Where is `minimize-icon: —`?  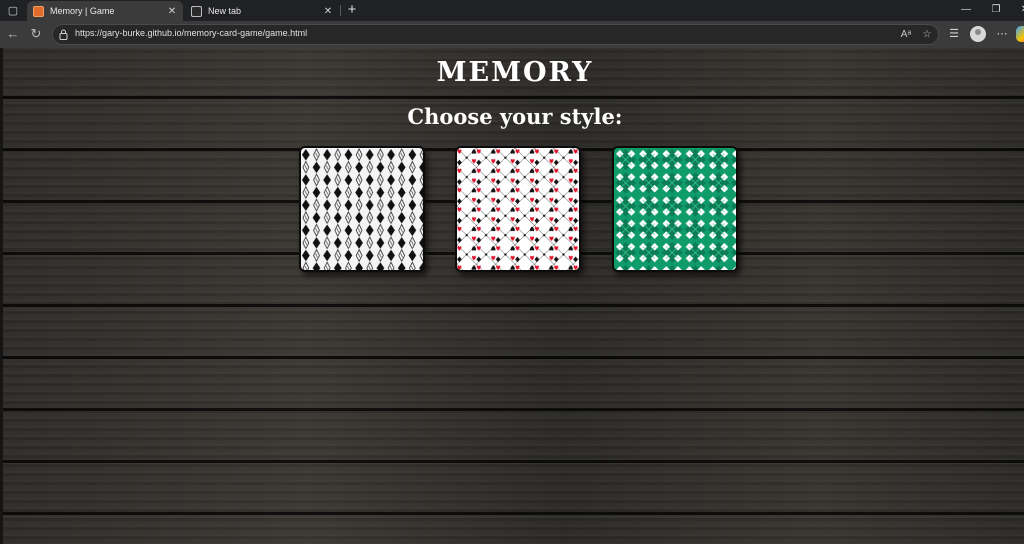
minimize-icon: — is located at coordinates (966, 10).